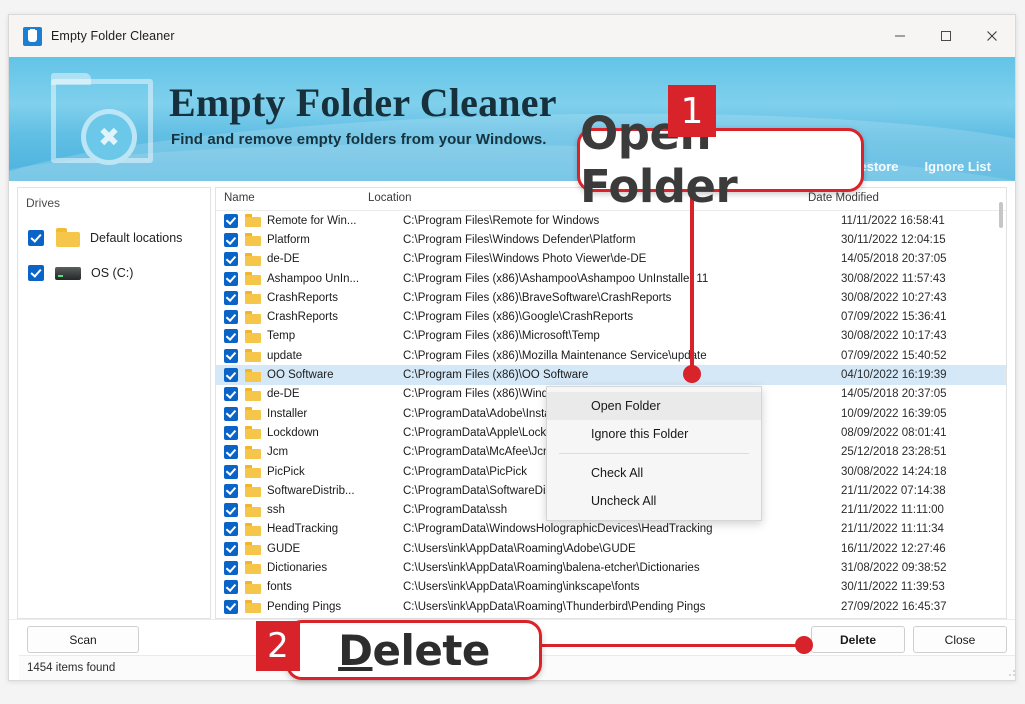 The width and height of the screenshot is (1025, 704). I want to click on row-name: Installer, so click(287, 413).